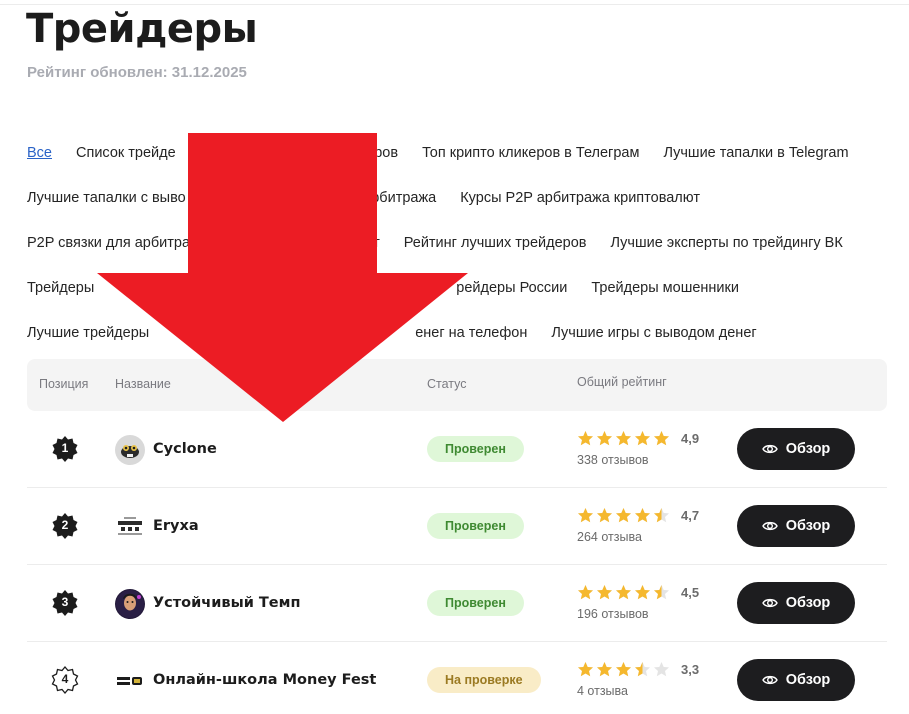 The height and width of the screenshot is (714, 909). I want to click on position-number: 4, so click(65, 679).